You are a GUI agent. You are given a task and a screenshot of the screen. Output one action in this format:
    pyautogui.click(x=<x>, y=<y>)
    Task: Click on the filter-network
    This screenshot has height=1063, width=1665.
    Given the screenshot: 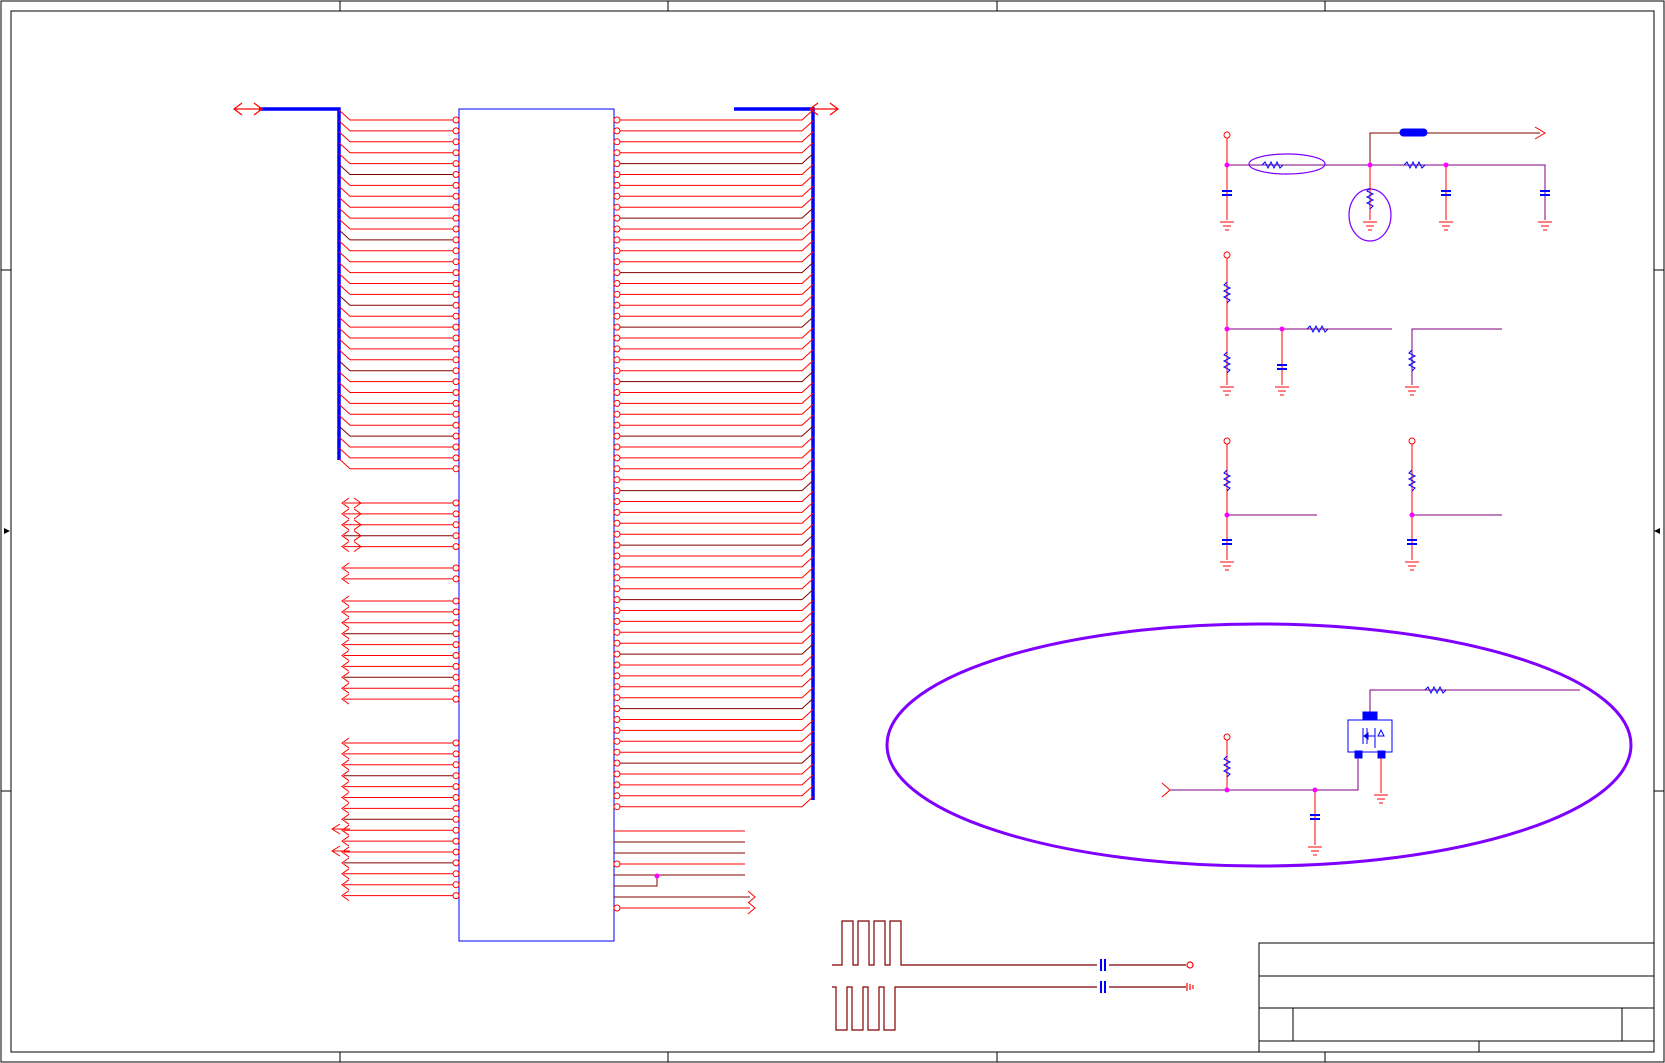 What is the action you would take?
    pyautogui.click(x=1386, y=184)
    